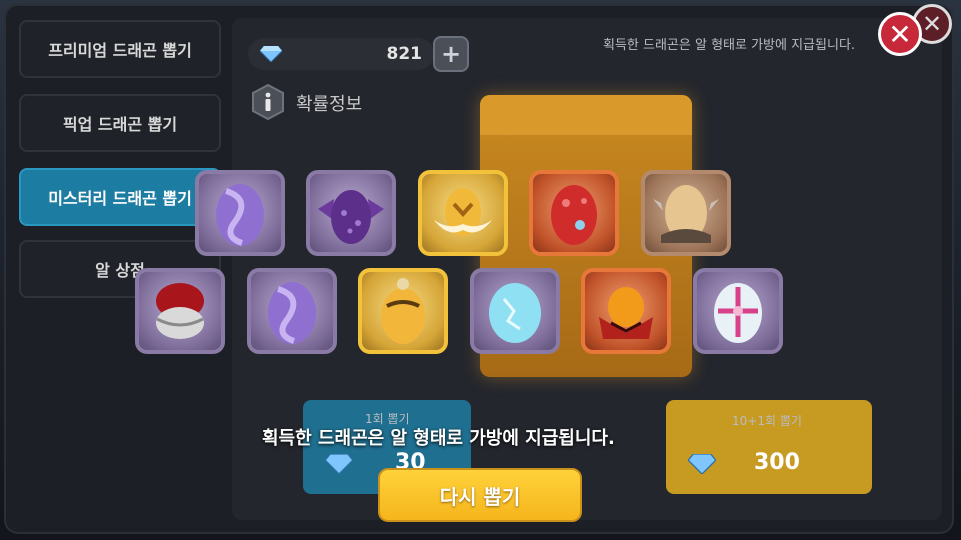  I want to click on sidebar-item-label: 미스터리 드래곤 뽑기, so click(120, 198).